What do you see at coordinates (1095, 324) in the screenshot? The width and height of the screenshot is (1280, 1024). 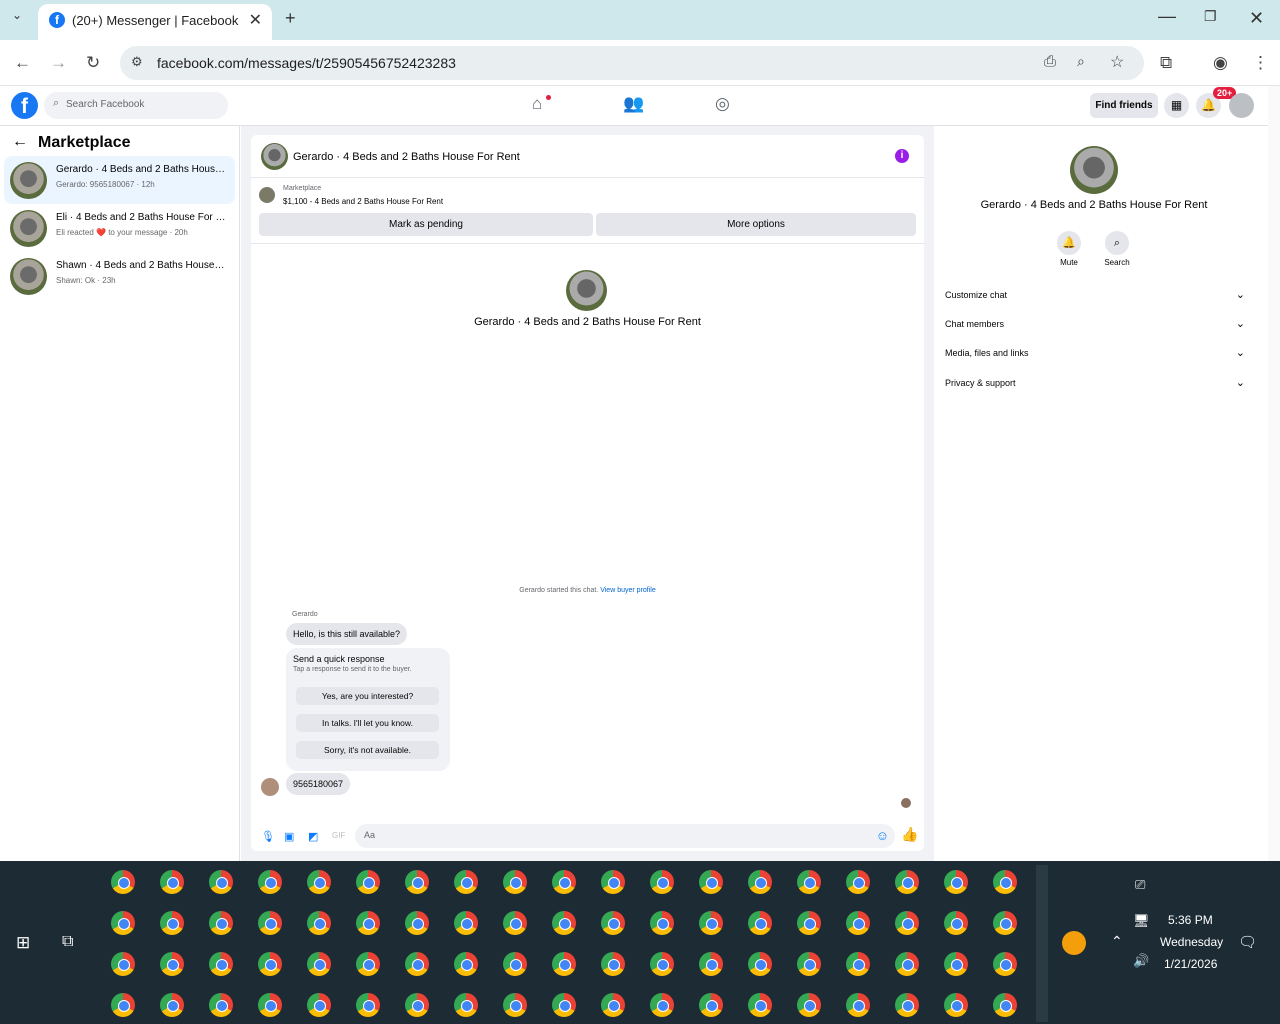 I see `chat-members-section: Chat members ⌄` at bounding box center [1095, 324].